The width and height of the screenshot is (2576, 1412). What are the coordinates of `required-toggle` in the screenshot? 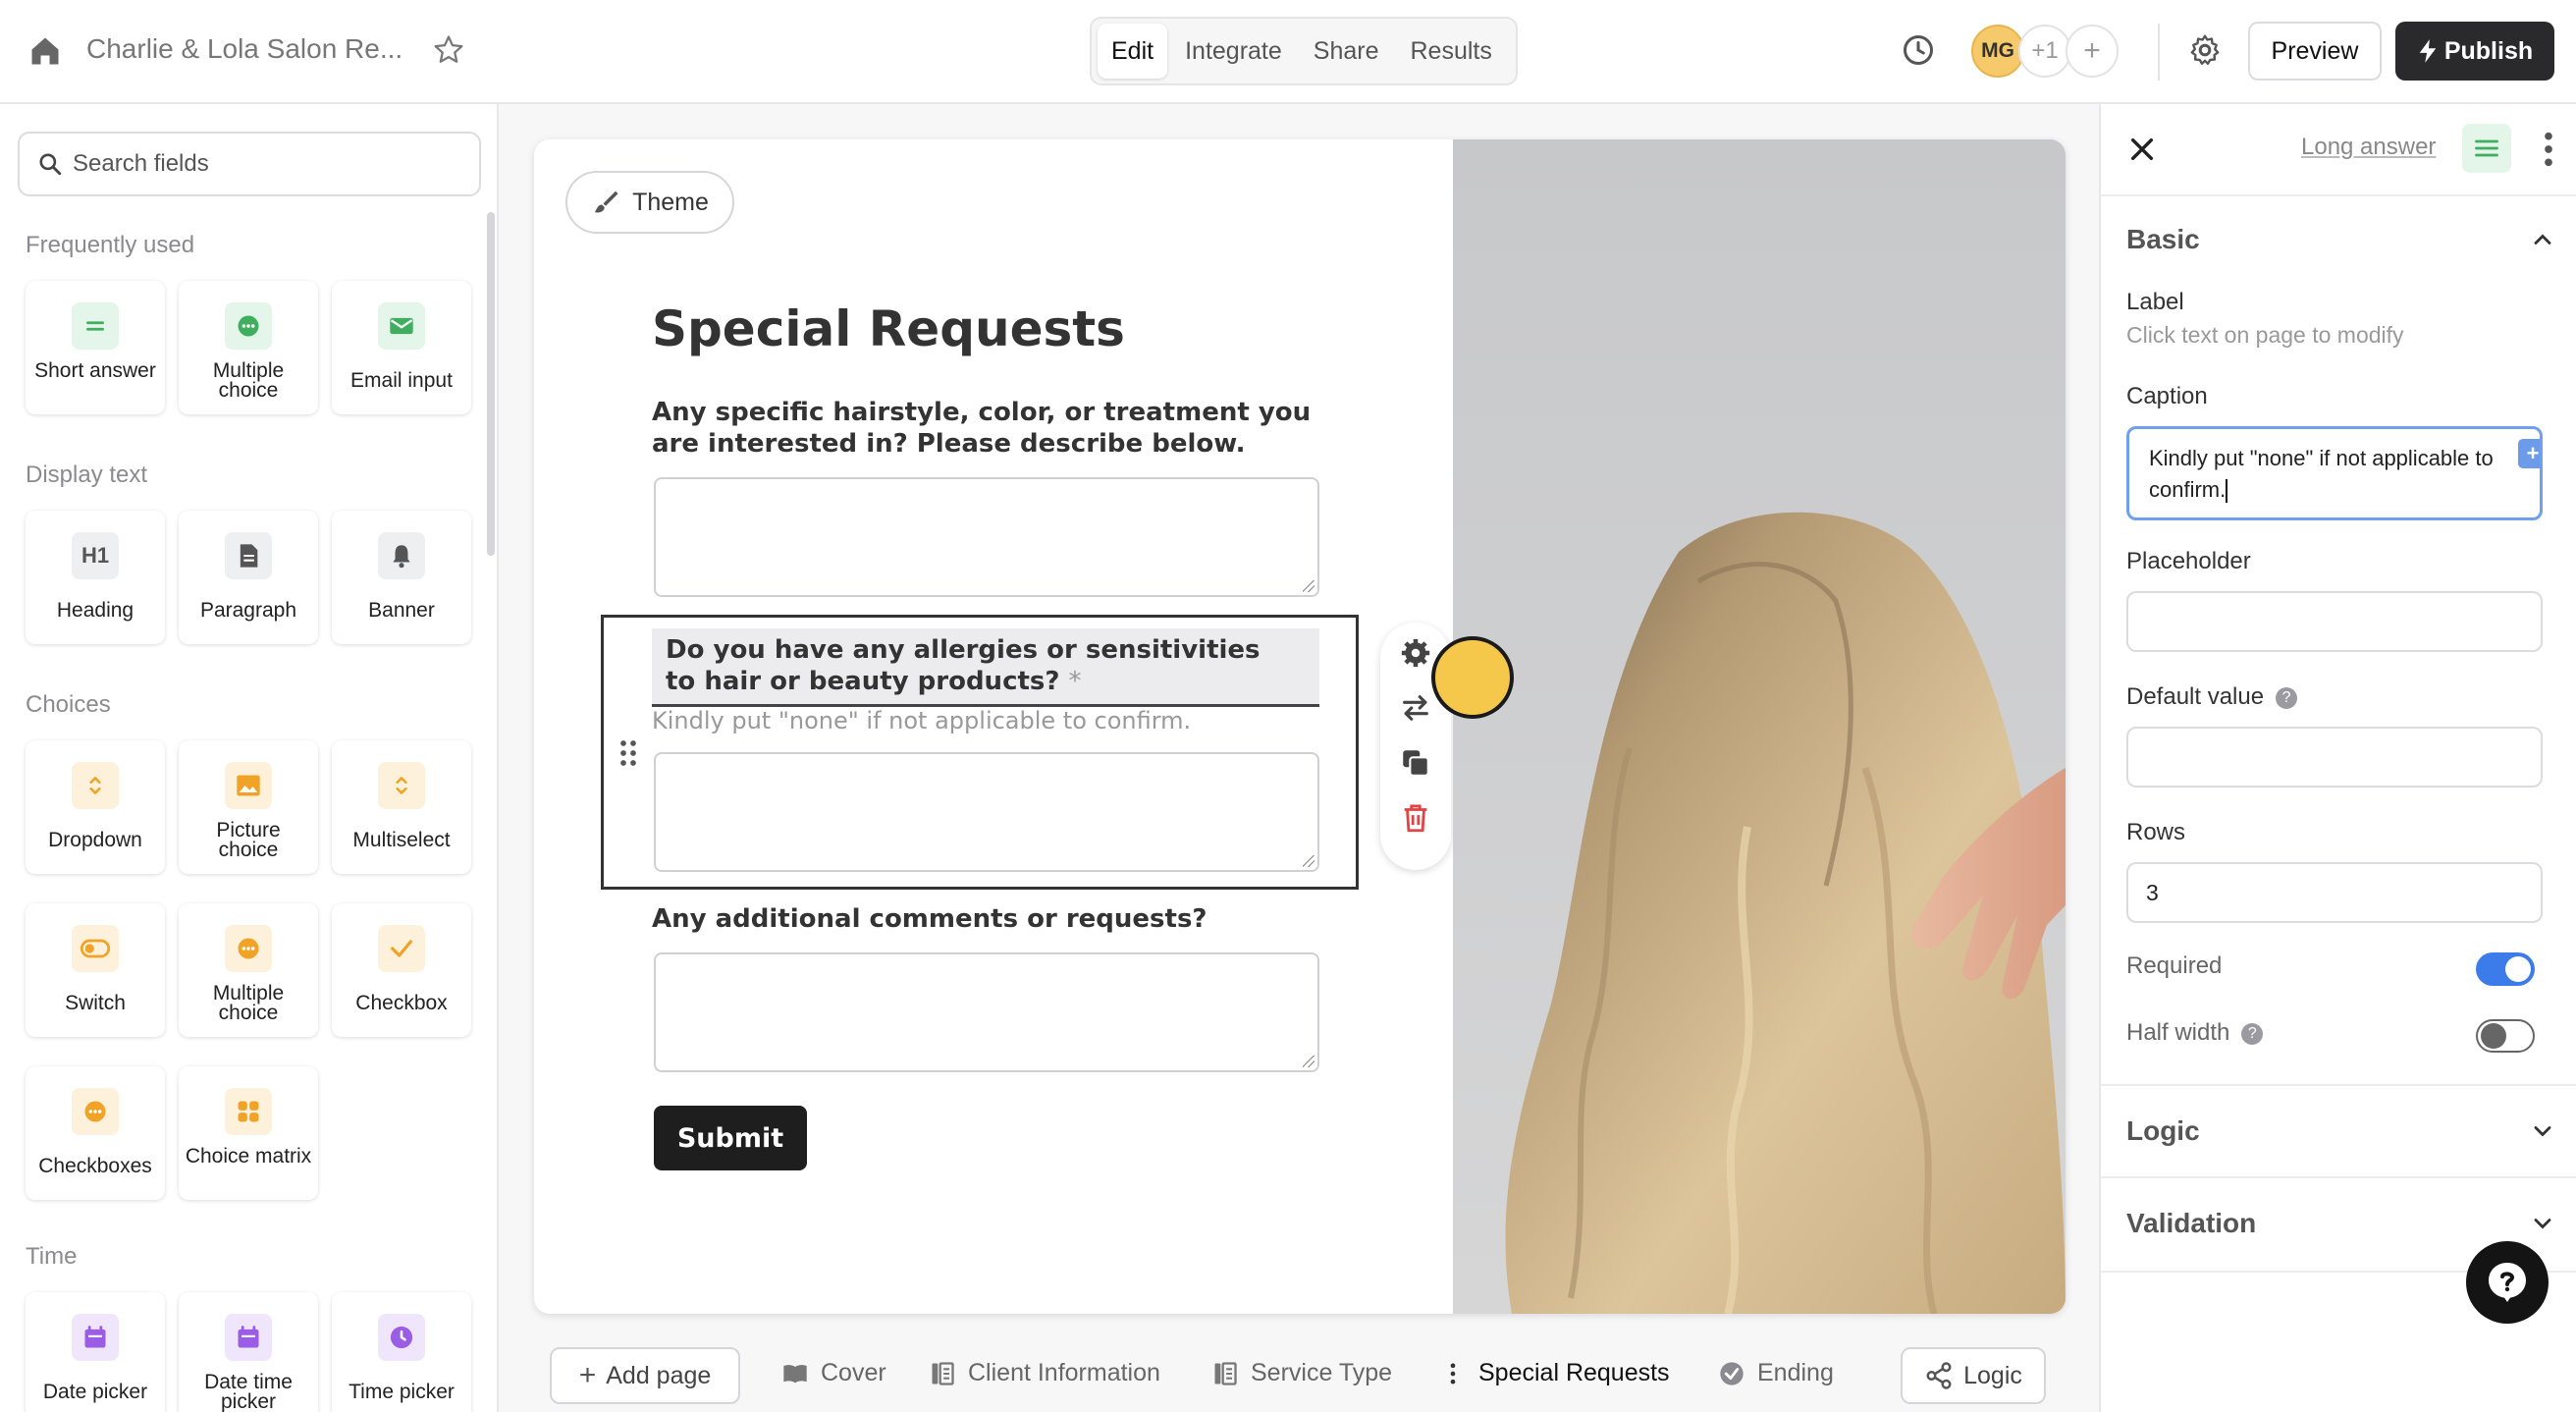 It's located at (2505, 969).